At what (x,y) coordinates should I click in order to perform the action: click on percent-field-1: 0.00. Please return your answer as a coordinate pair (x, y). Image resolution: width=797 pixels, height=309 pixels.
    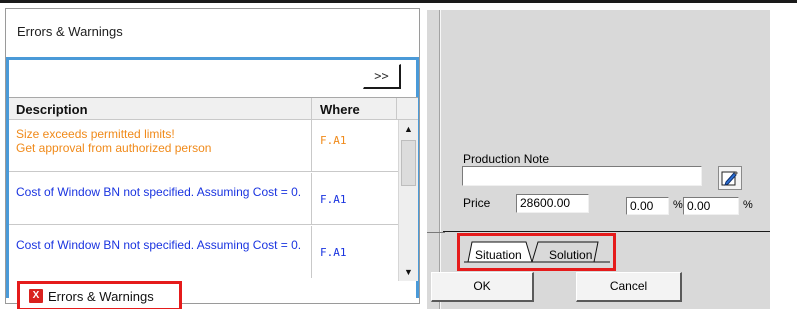
    Looking at the image, I should click on (647, 206).